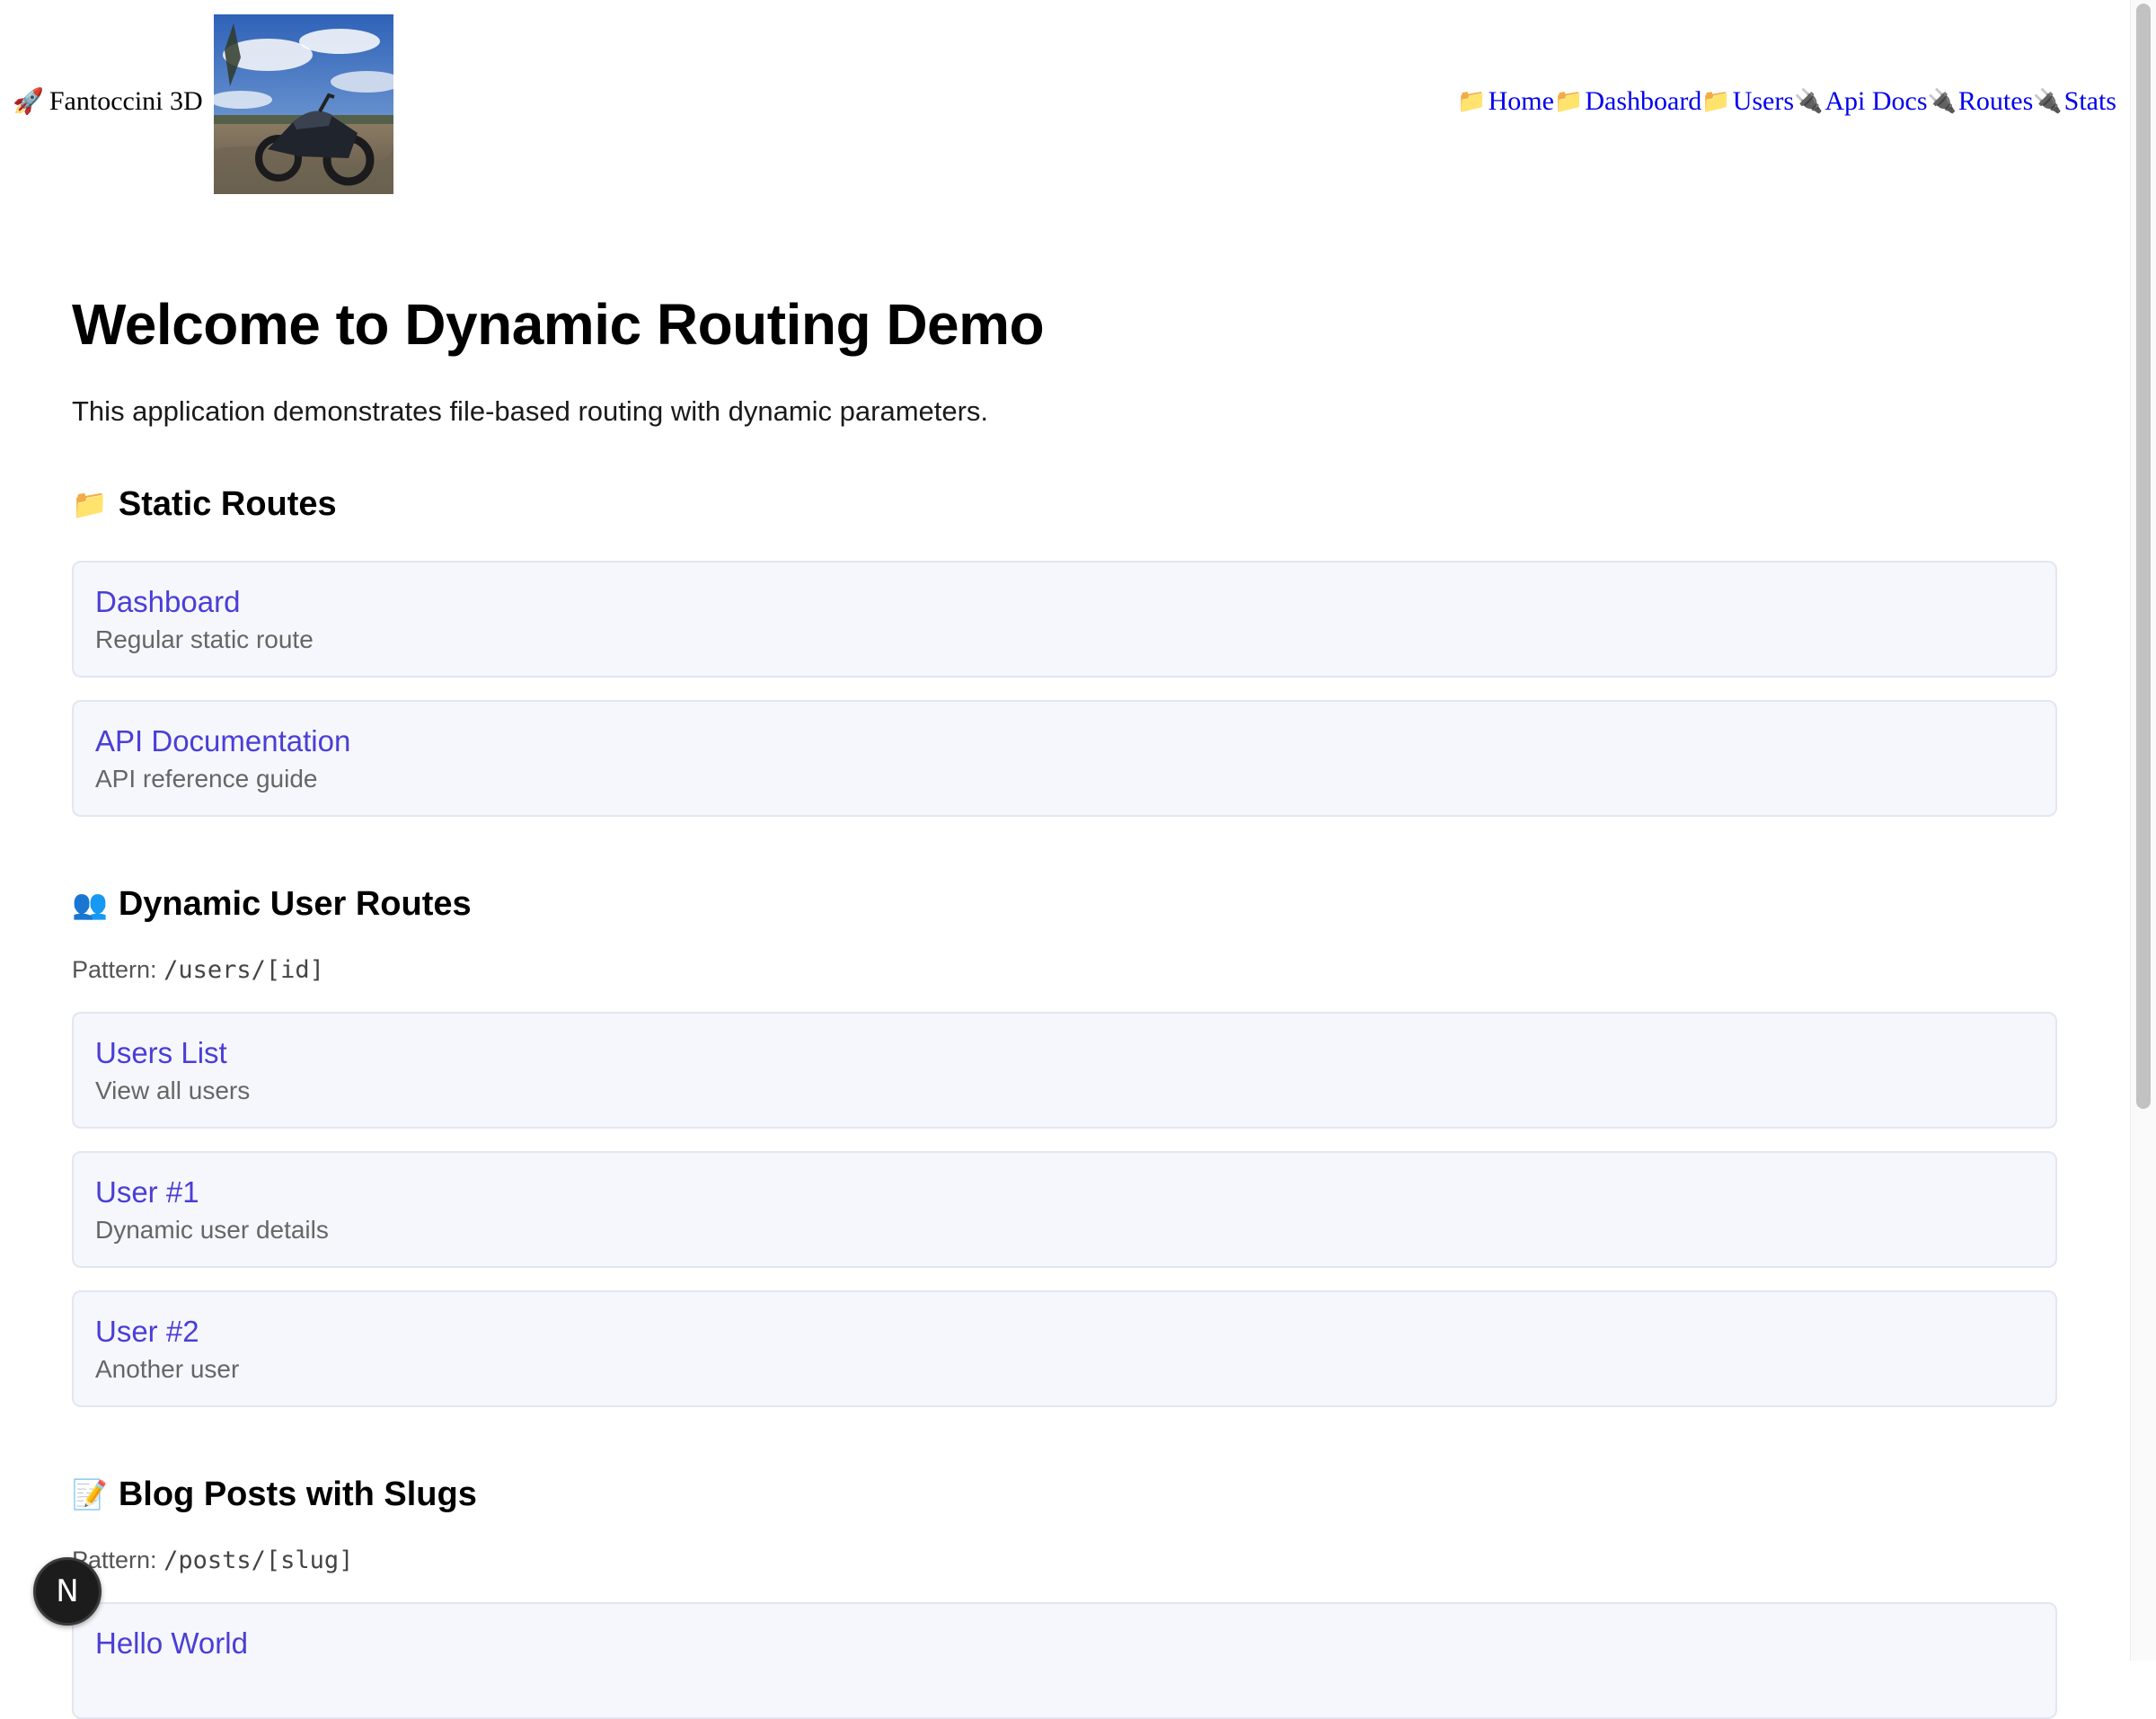 The width and height of the screenshot is (2156, 1719). Describe the element at coordinates (205, 639) in the screenshot. I see `route-card-desc: Regular static route` at that location.